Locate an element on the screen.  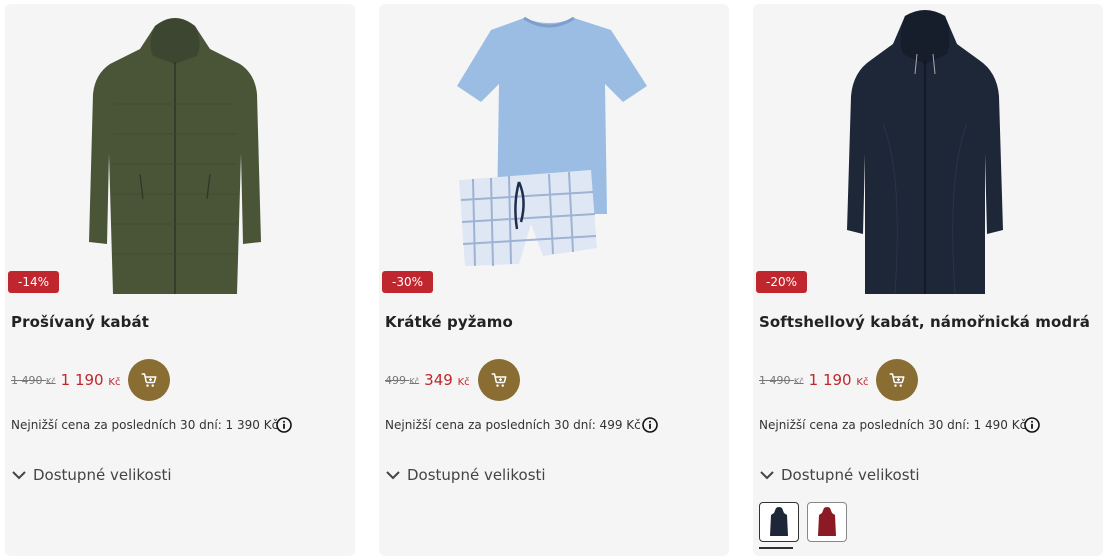
new-price: 349 Kč is located at coordinates (447, 380).